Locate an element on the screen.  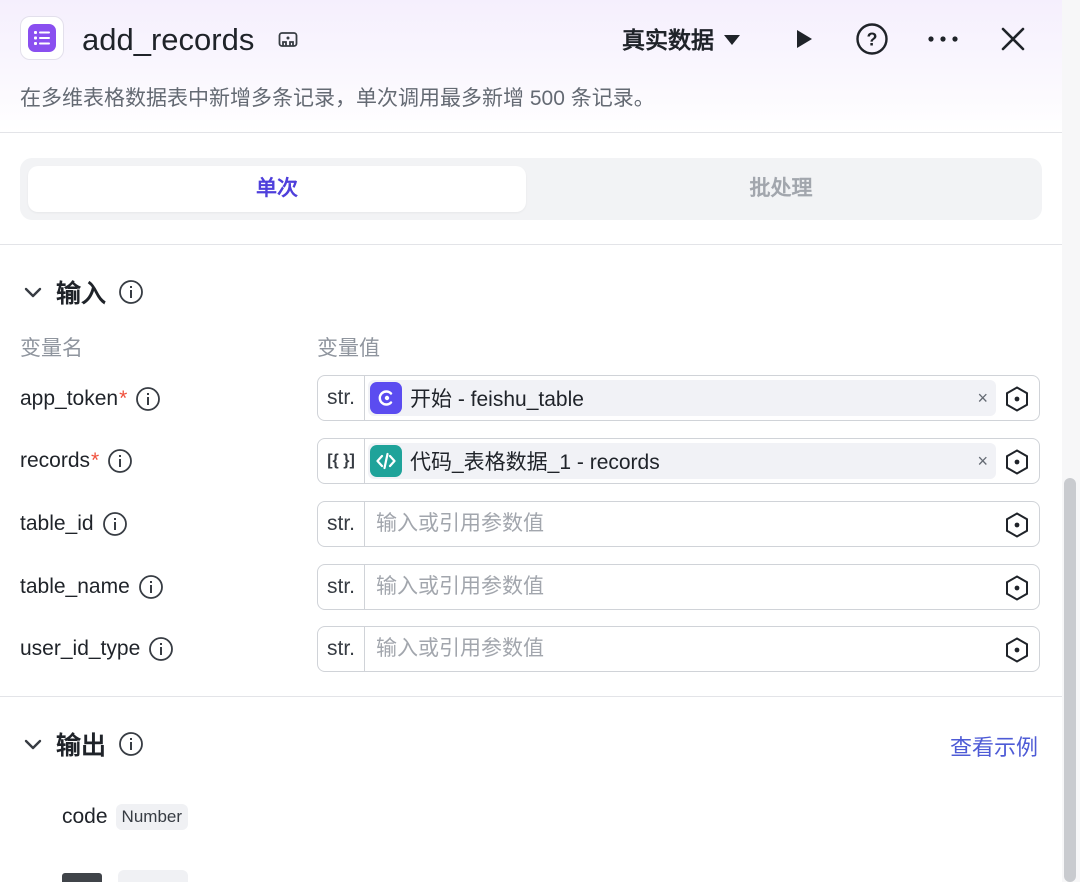
start-node-icon is located at coordinates (386, 398).